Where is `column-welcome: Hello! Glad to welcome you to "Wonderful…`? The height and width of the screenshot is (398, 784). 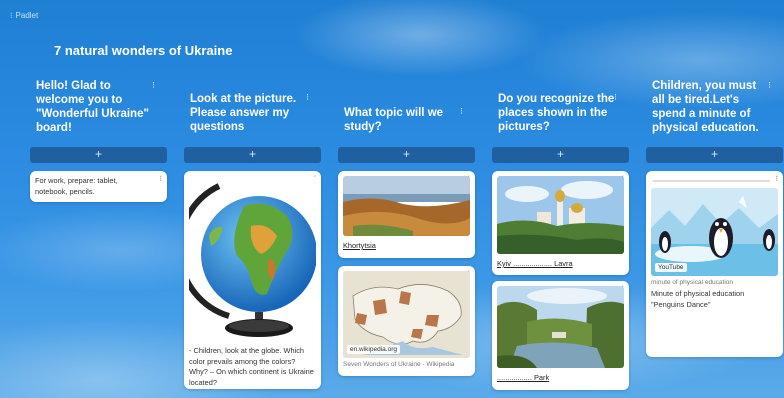
column-welcome: Hello! Glad to welcome you to "Wonderful… is located at coordinates (98, 140).